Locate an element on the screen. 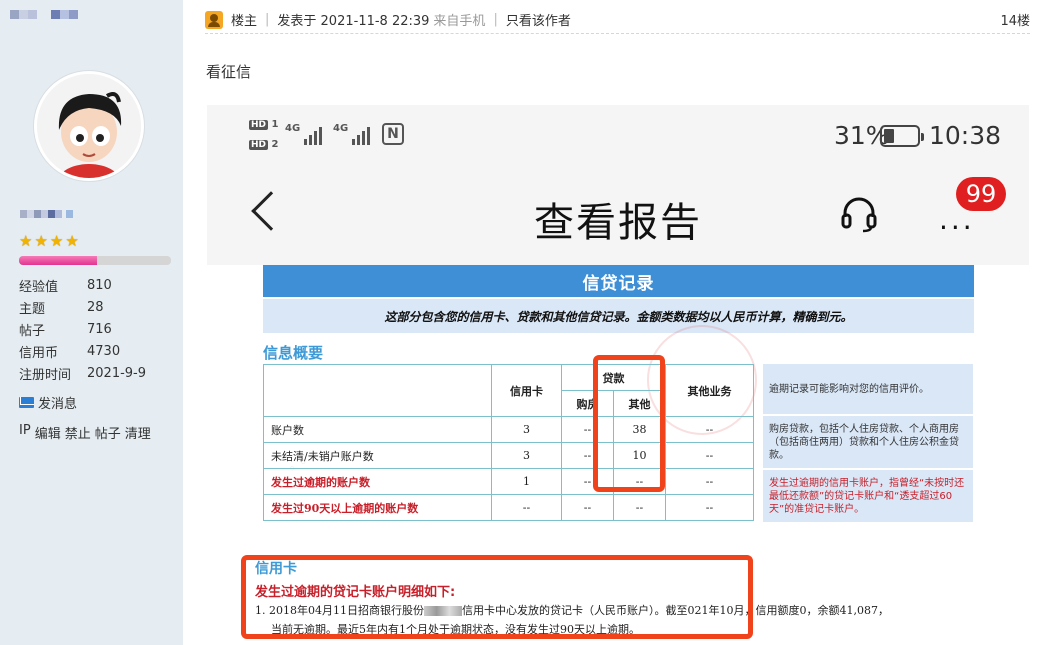 The image size is (1049, 645). thread-owner-icon is located at coordinates (214, 19).